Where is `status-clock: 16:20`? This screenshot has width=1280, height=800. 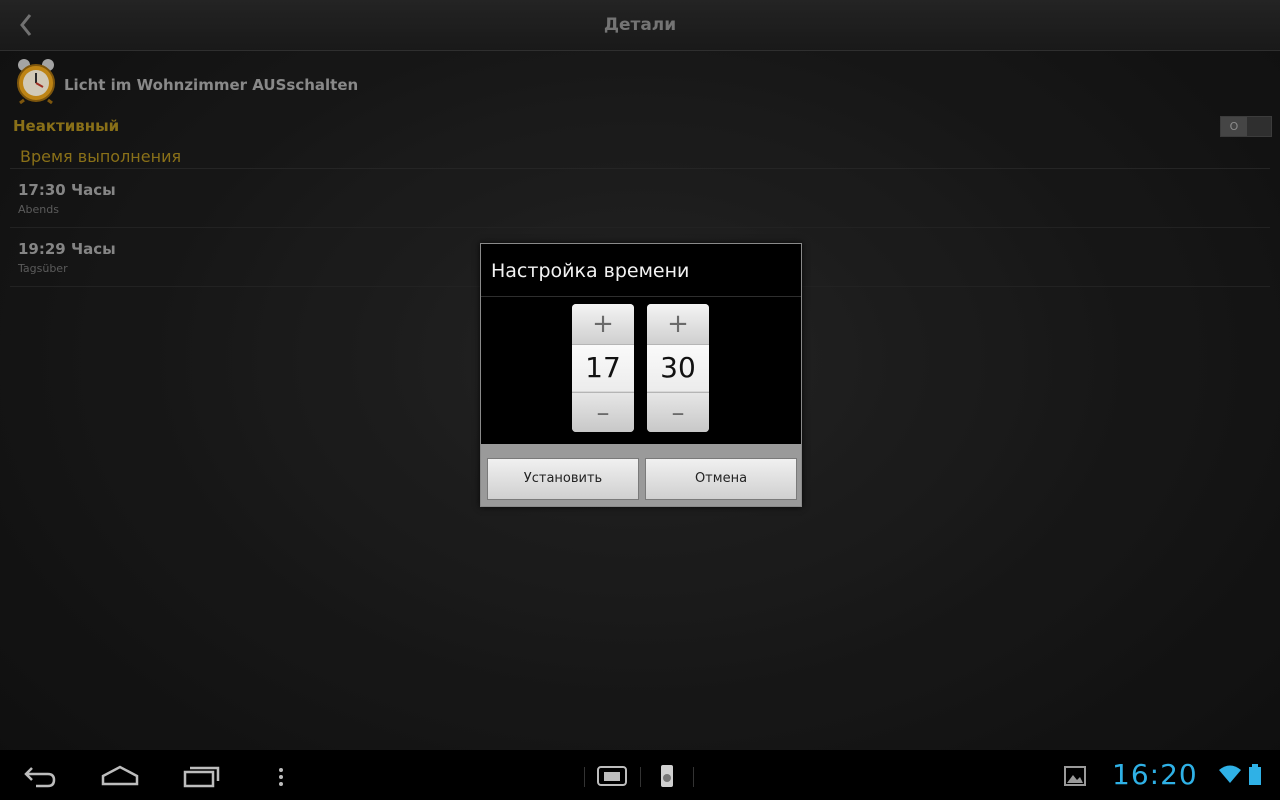
status-clock: 16:20 is located at coordinates (1155, 774).